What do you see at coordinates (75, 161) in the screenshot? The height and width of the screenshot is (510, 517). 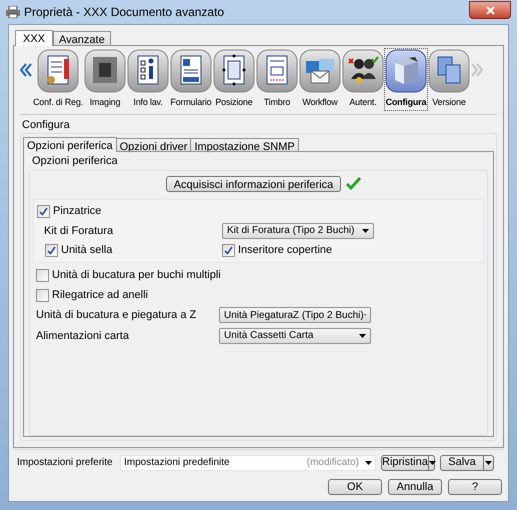 I see `group-title: Opzioni periferica` at bounding box center [75, 161].